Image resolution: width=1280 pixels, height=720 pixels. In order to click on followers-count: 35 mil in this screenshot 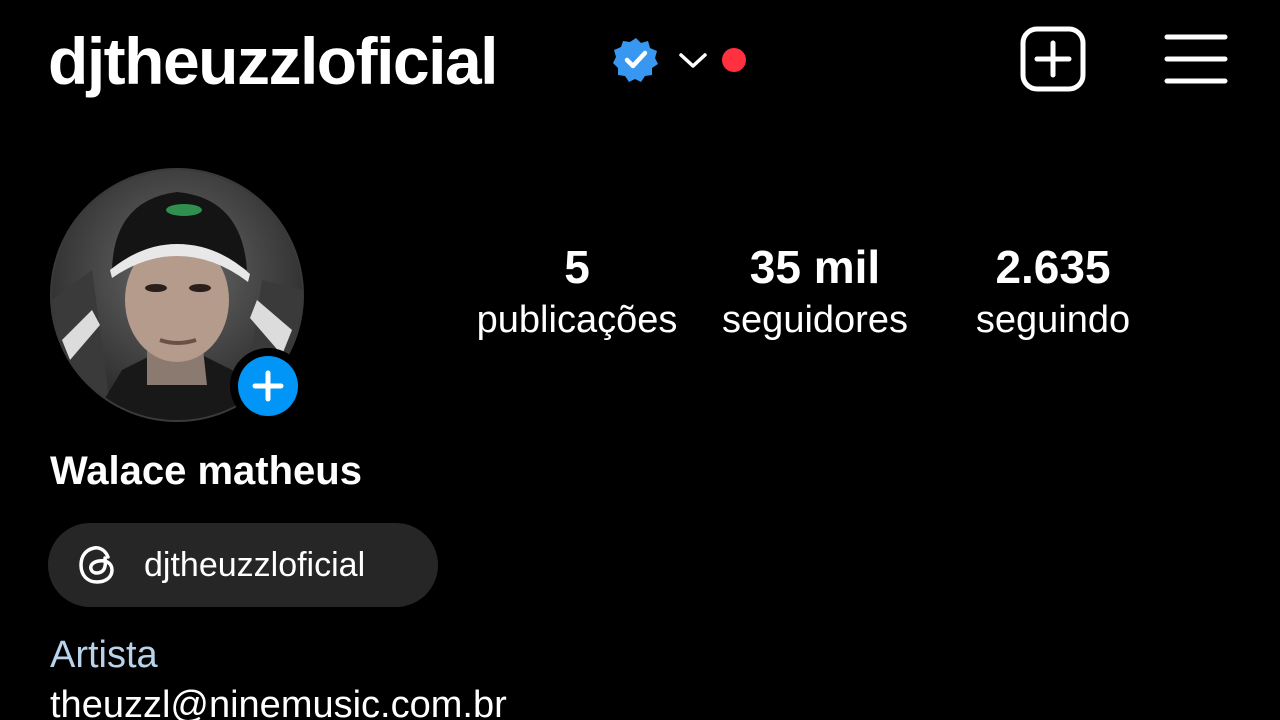, I will do `click(815, 267)`.